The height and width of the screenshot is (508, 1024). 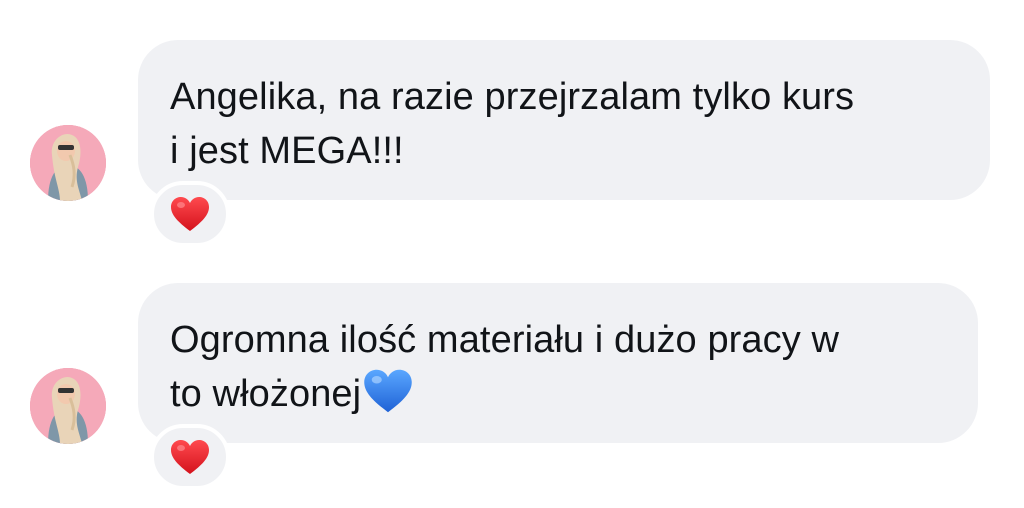 What do you see at coordinates (388, 391) in the screenshot?
I see `blue-heart-icon` at bounding box center [388, 391].